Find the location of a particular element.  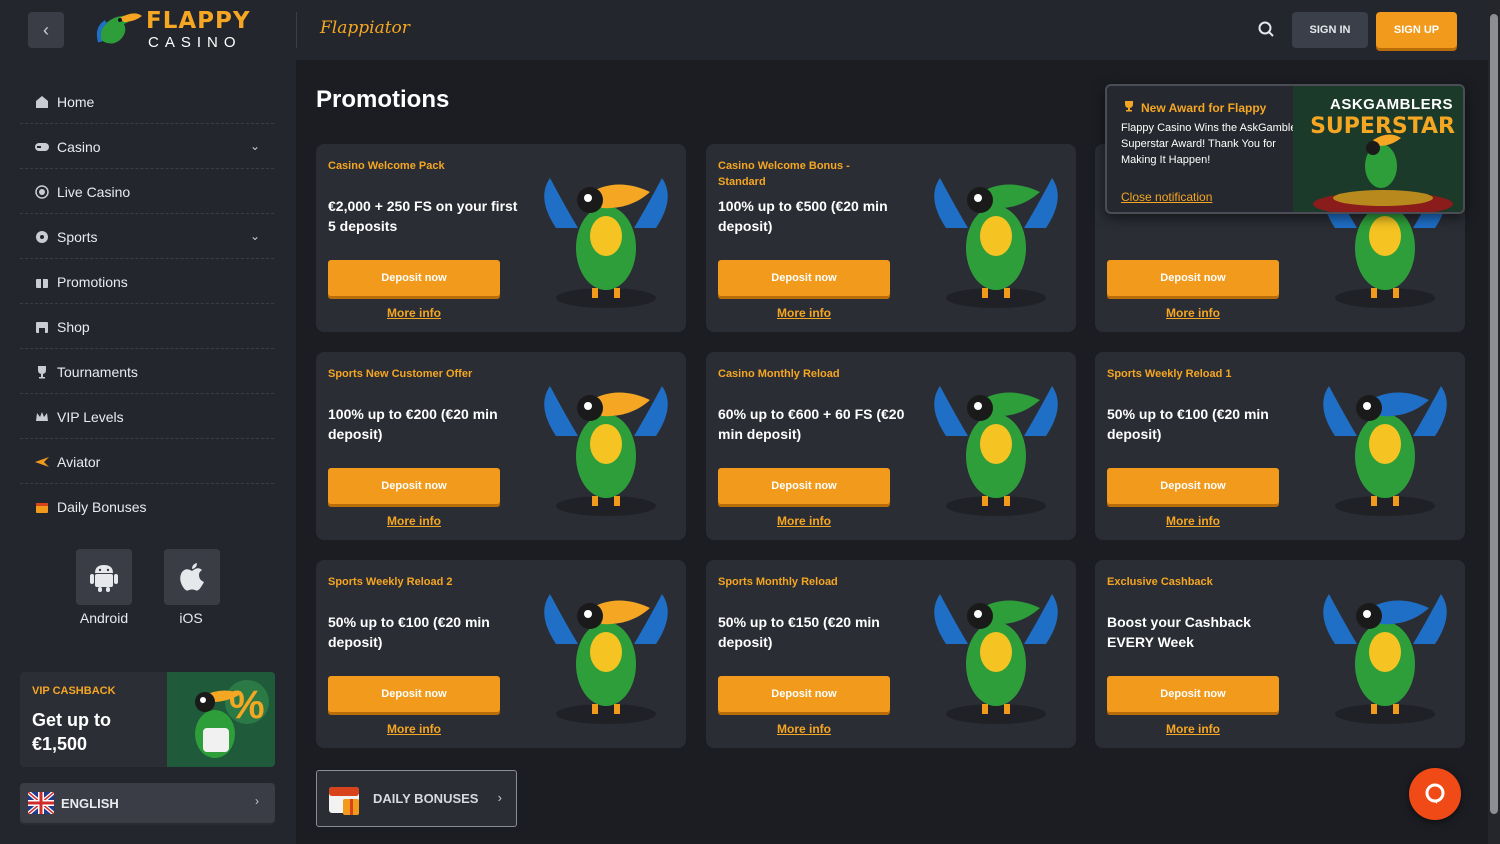

flappiator-game-link: Flappiator is located at coordinates (365, 28).